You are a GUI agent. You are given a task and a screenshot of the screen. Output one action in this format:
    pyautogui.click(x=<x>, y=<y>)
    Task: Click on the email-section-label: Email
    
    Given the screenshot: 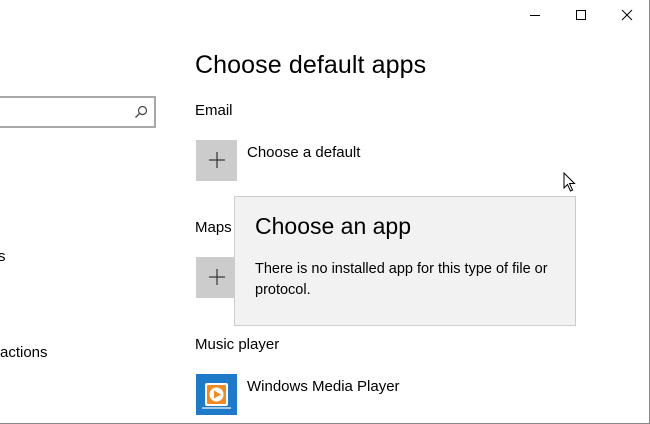 What is the action you would take?
    pyautogui.click(x=214, y=110)
    